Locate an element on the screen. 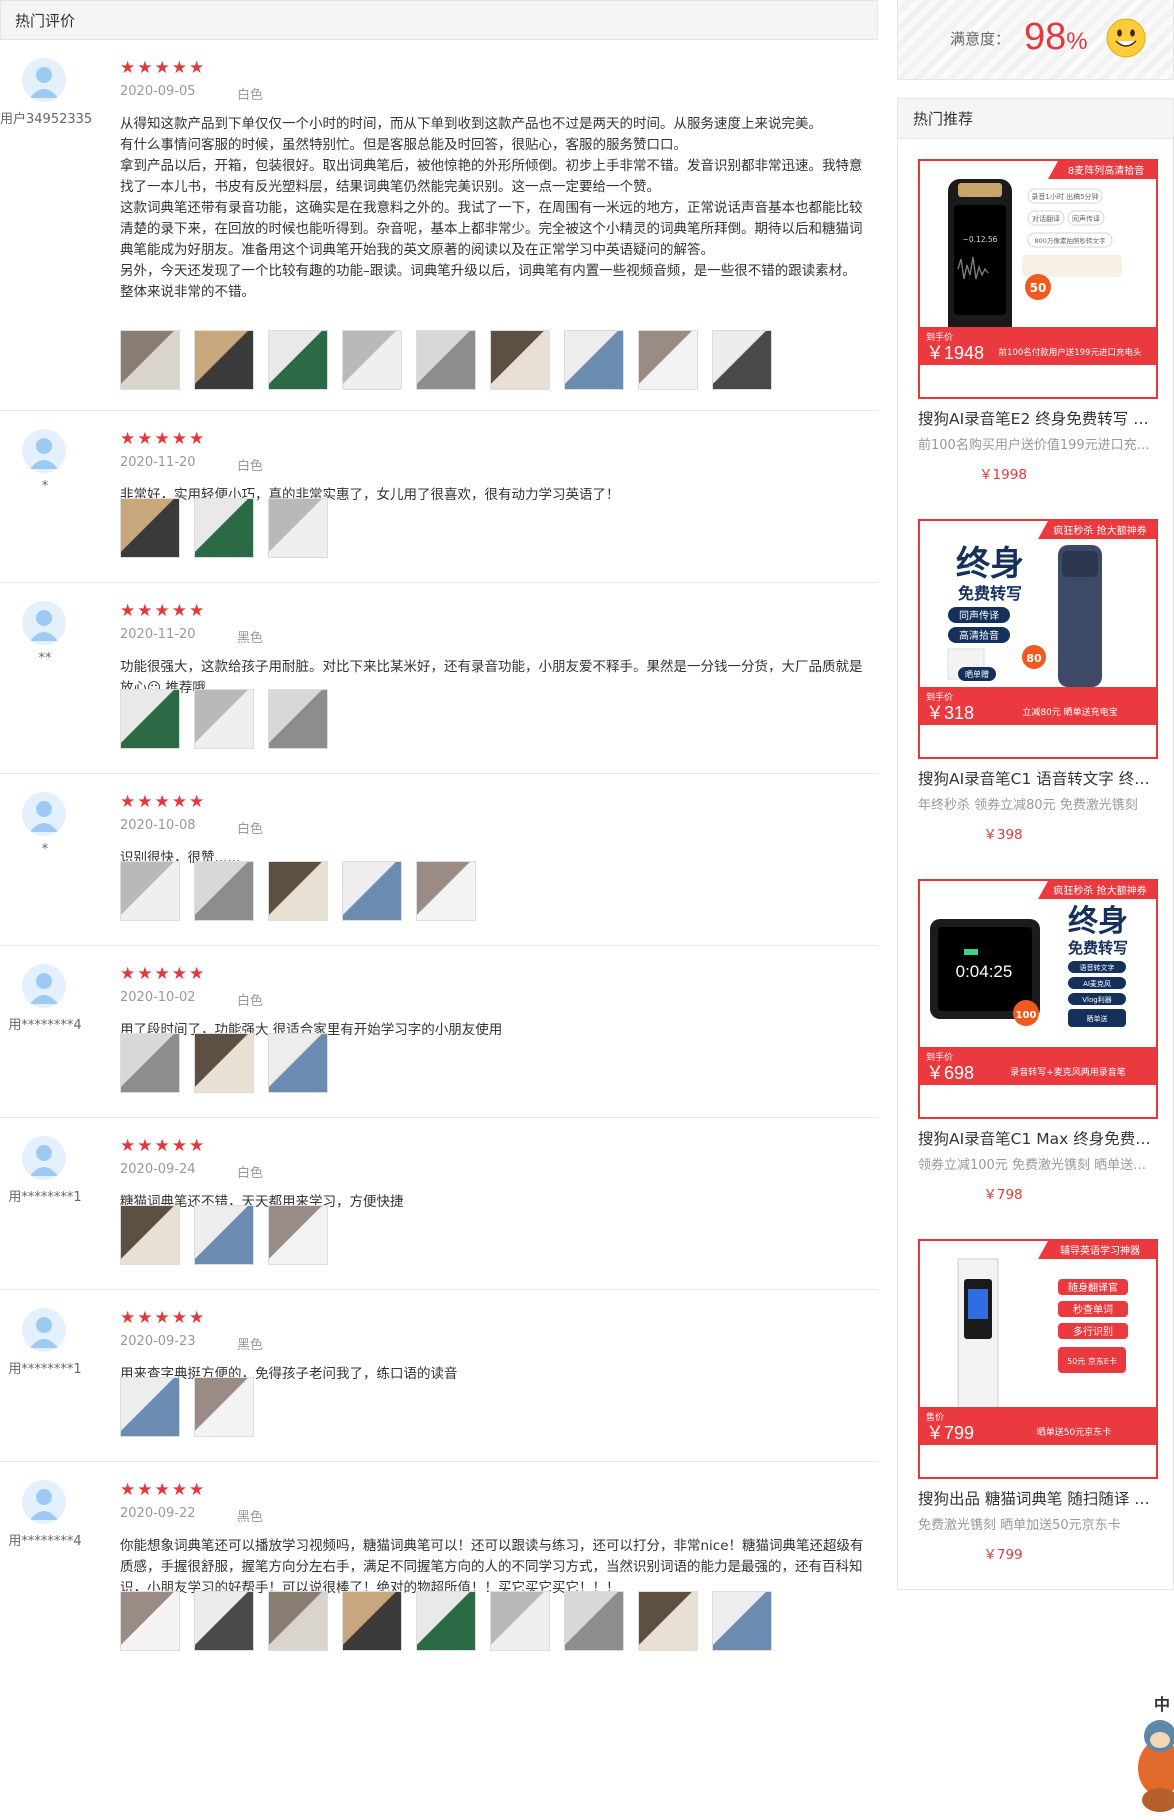 The image size is (1174, 1820). product-name: 搜狗AI录音笔E2 终身免费转写 8麦阵列 录音转文字 is located at coordinates (1038, 418).